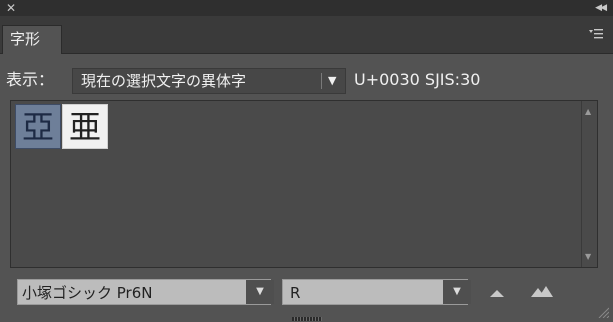  I want to click on collapse-icon: ◀◀, so click(601, 8).